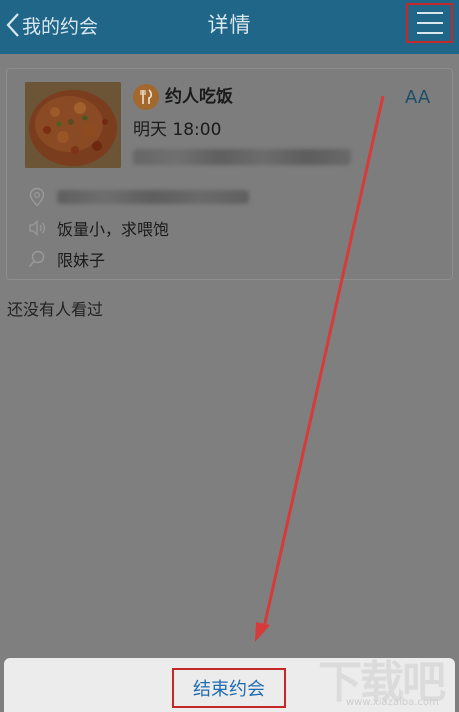 This screenshot has width=459, height=712. What do you see at coordinates (392, 702) in the screenshot?
I see `watermark-url: www.xiazaiba.com` at bounding box center [392, 702].